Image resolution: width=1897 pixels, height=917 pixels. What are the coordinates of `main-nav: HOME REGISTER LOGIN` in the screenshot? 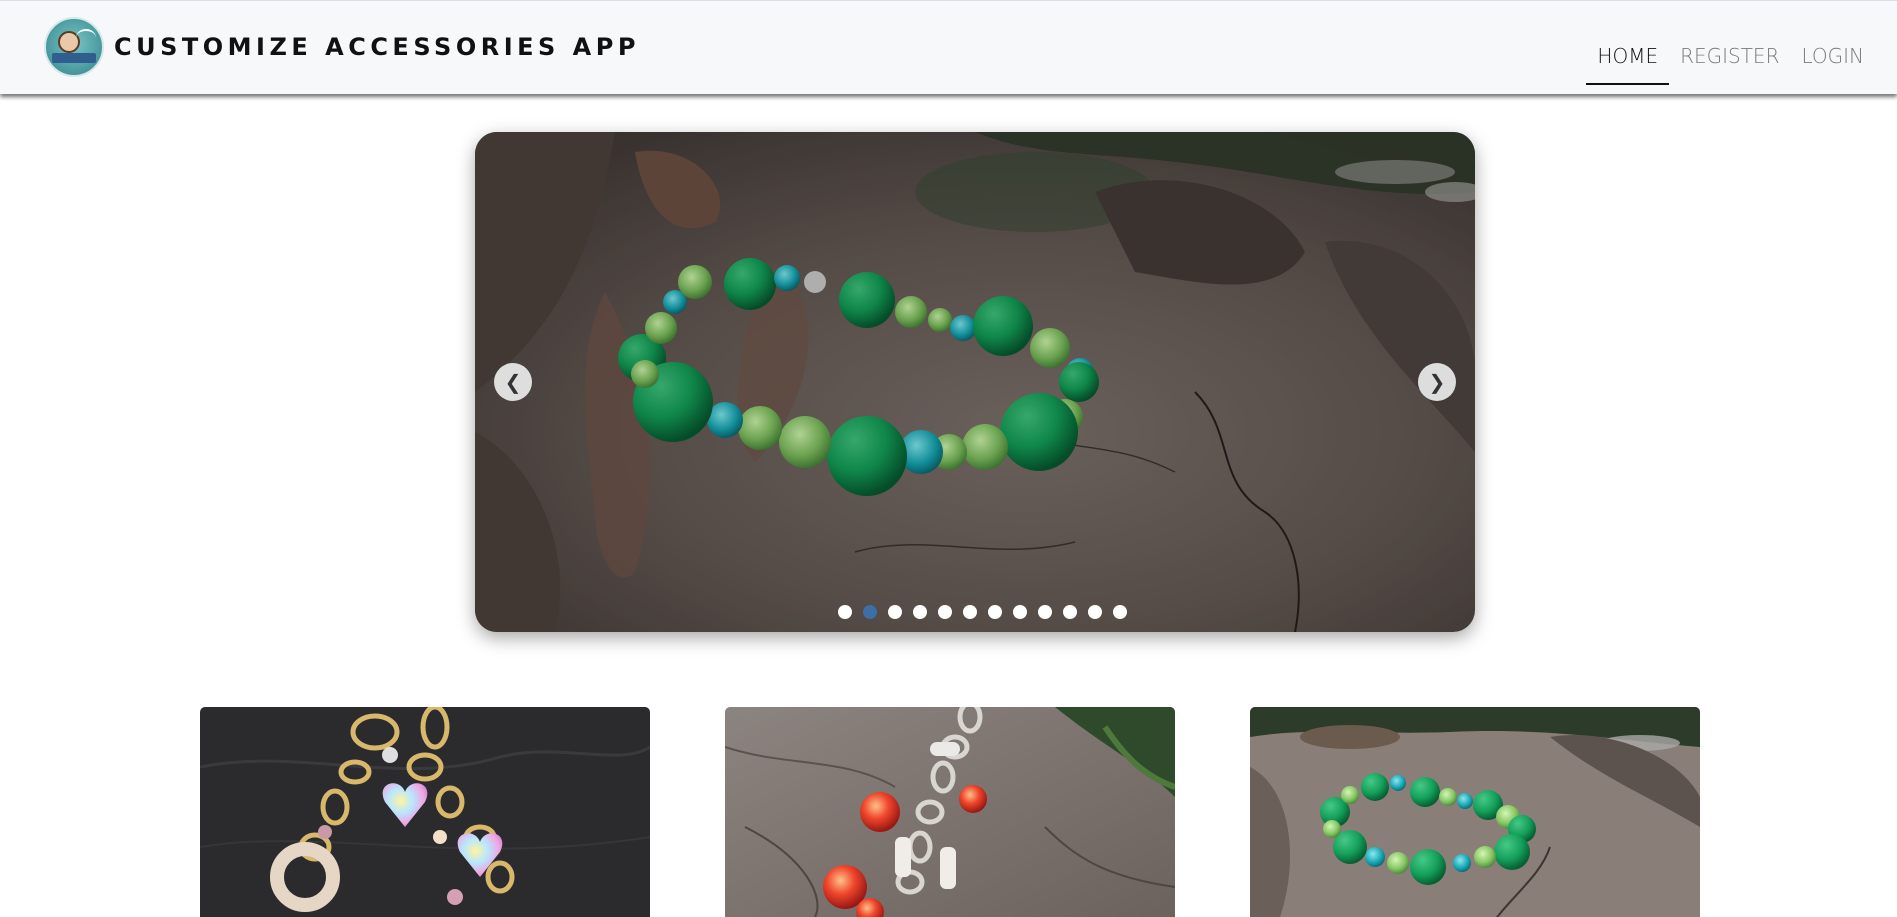 It's located at (1730, 47).